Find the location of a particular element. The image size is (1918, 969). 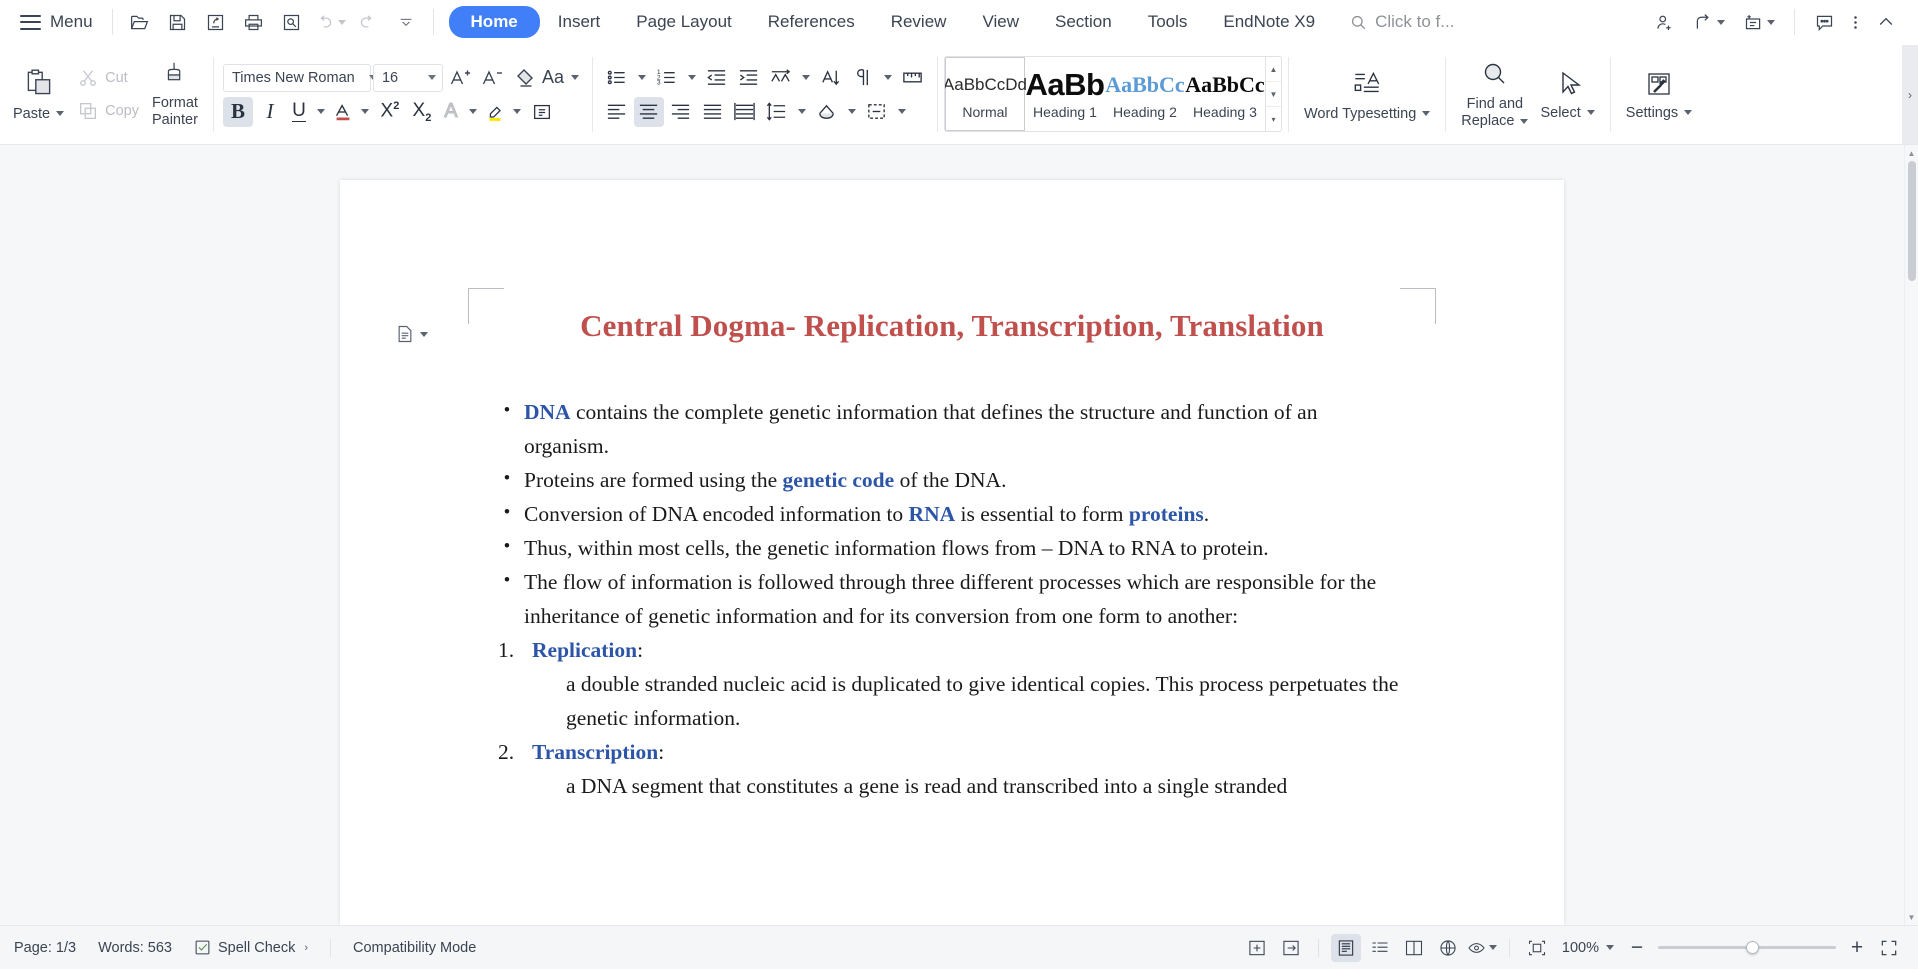

track-changes-icon is located at coordinates (1291, 948).